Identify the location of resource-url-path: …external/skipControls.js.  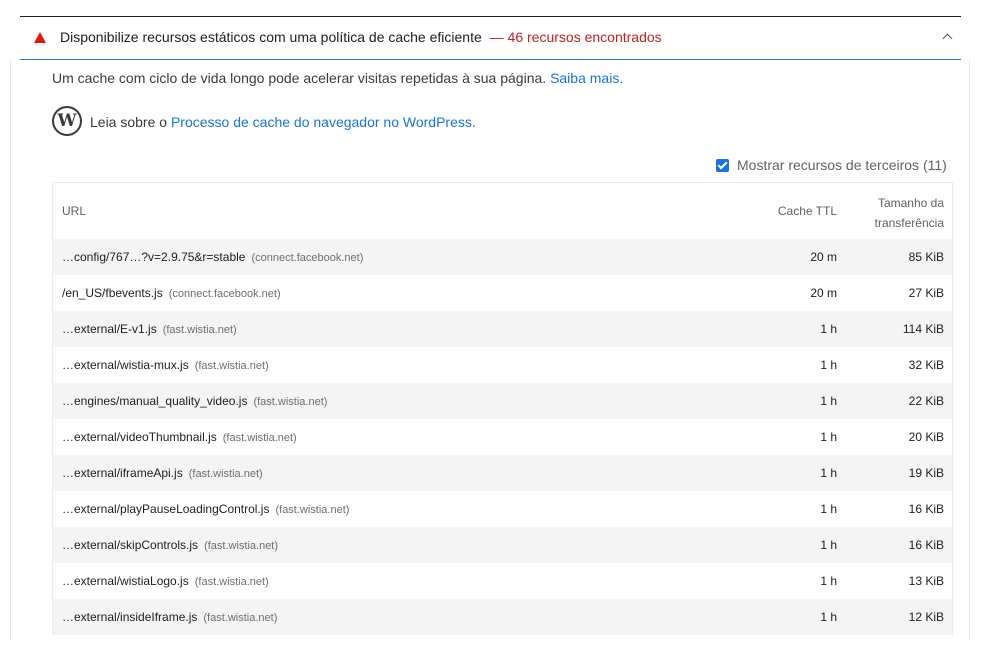
(130, 545).